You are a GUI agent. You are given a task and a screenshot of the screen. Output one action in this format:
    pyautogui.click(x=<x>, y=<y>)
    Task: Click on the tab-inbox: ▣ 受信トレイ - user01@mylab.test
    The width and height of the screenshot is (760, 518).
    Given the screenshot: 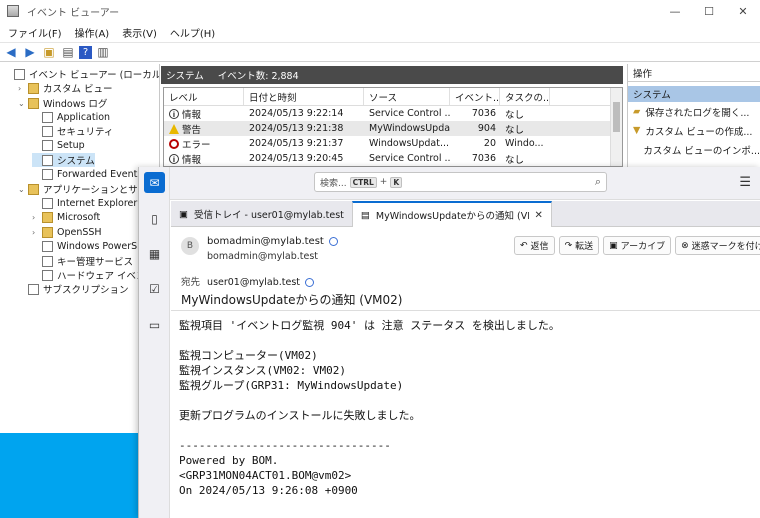 What is the action you would take?
    pyautogui.click(x=261, y=214)
    